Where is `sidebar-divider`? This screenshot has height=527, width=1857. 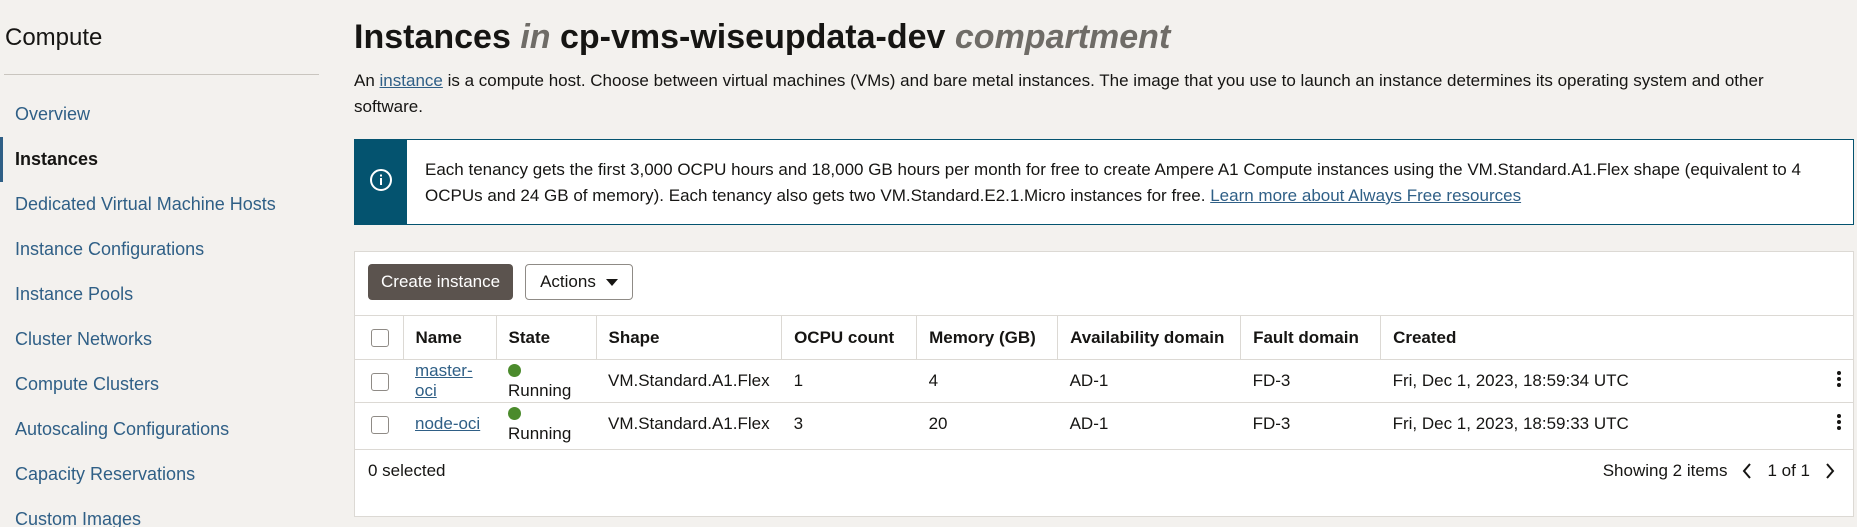
sidebar-divider is located at coordinates (161, 74).